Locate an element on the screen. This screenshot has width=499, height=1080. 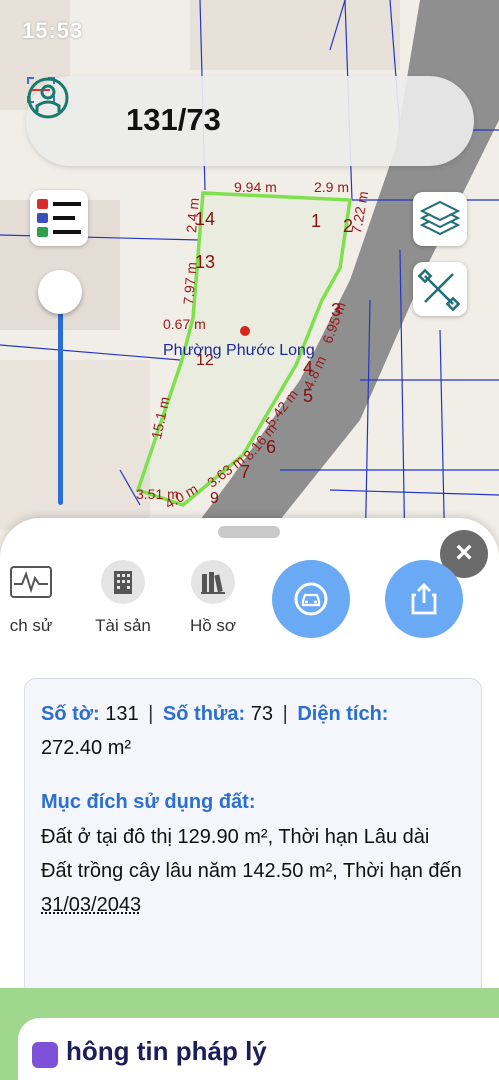
search-bar: 131/73 is located at coordinates (250, 121).